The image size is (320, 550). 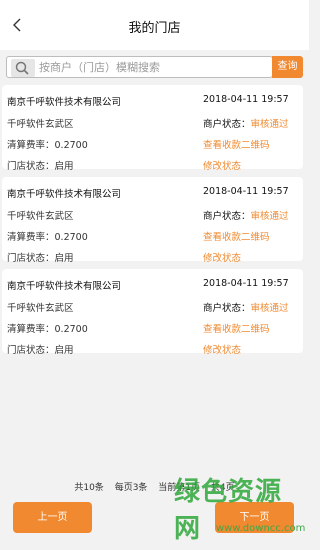 I want to click on page-title: 我的门店, so click(x=154, y=28).